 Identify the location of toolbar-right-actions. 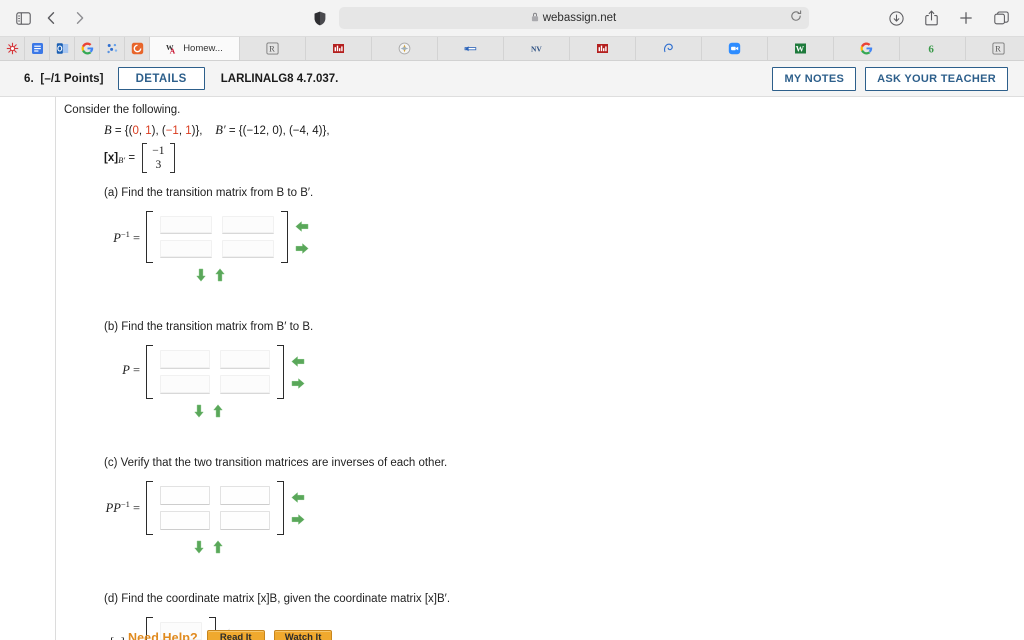
(943, 18).